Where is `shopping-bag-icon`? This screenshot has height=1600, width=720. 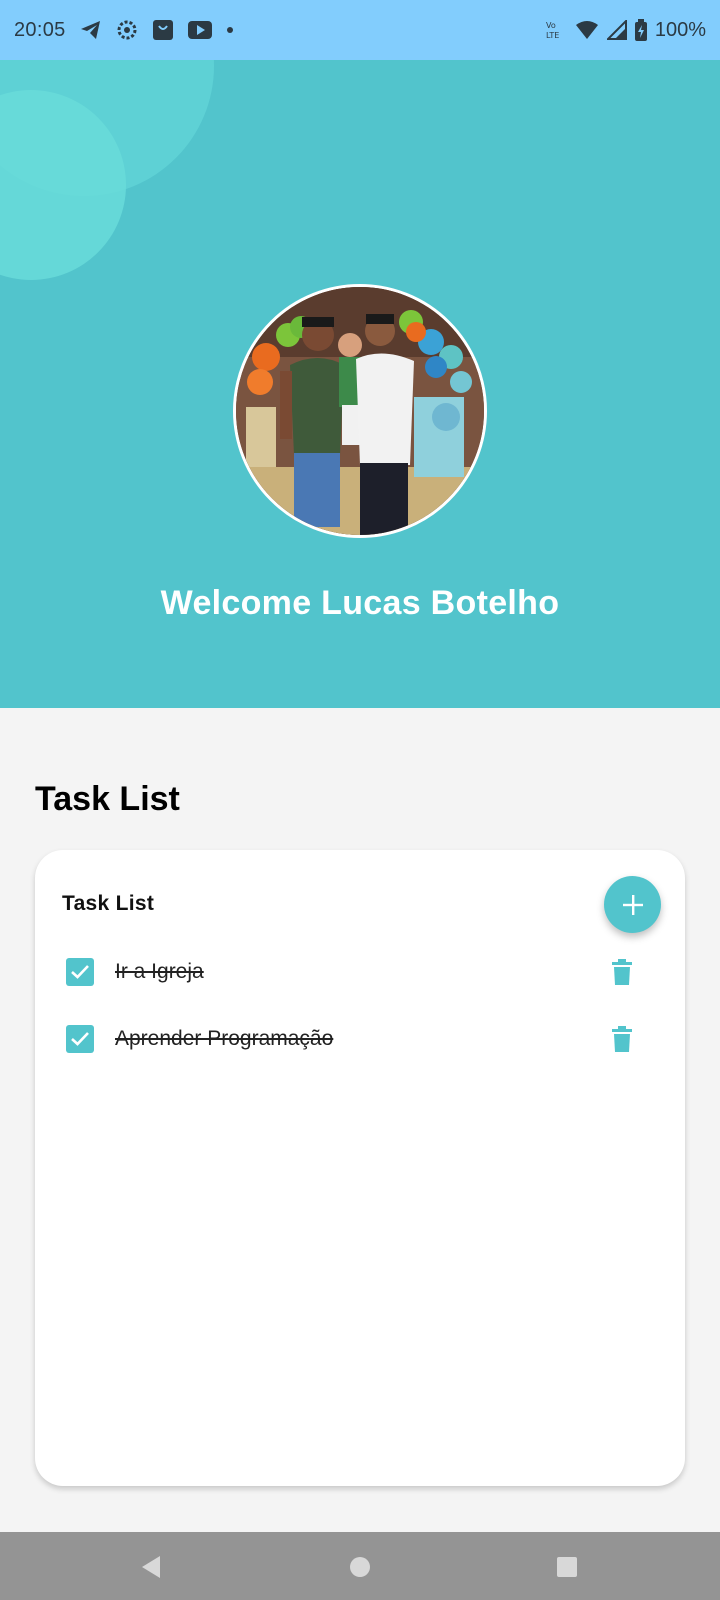
shopping-bag-icon is located at coordinates (163, 30).